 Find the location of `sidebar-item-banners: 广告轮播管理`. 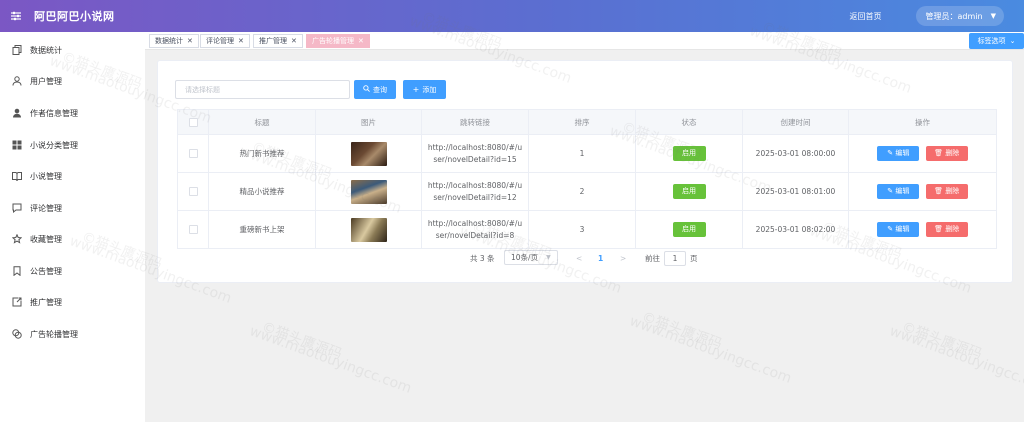

sidebar-item-banners: 广告轮播管理 is located at coordinates (72, 334).